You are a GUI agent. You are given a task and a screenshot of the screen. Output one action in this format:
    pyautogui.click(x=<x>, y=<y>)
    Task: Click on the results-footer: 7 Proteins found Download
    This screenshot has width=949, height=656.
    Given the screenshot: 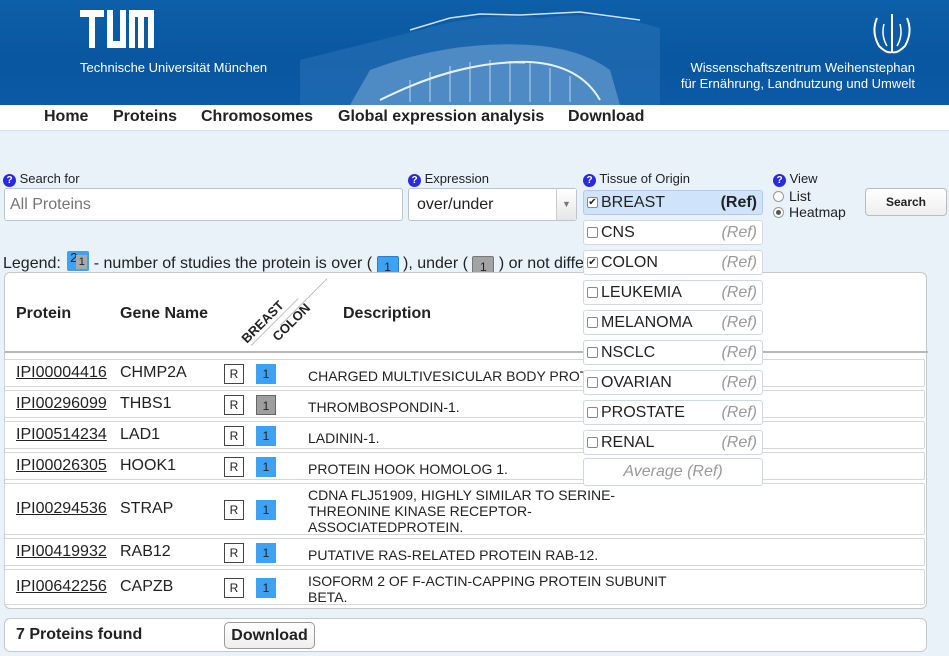 What is the action you would take?
    pyautogui.click(x=465, y=635)
    